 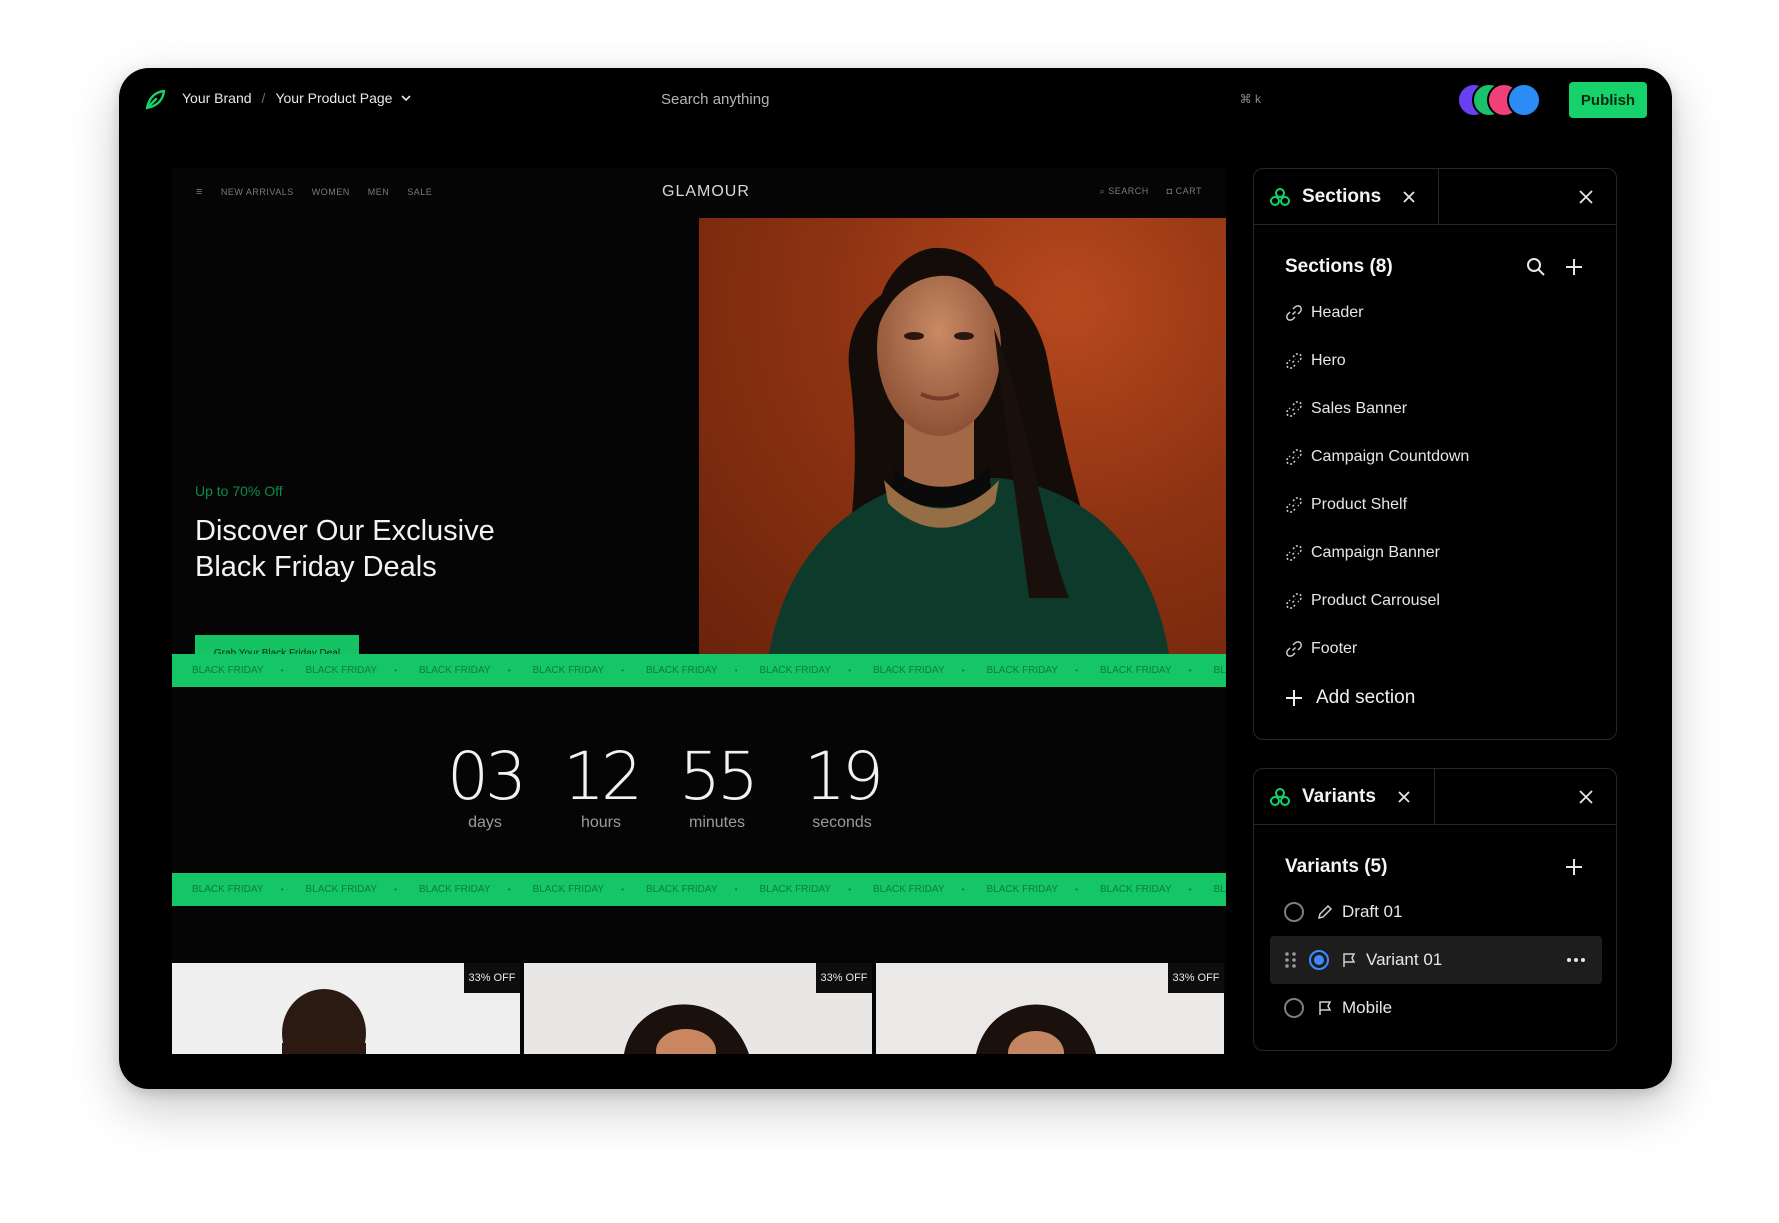 What do you see at coordinates (155, 100) in the screenshot?
I see `app-logo-icon` at bounding box center [155, 100].